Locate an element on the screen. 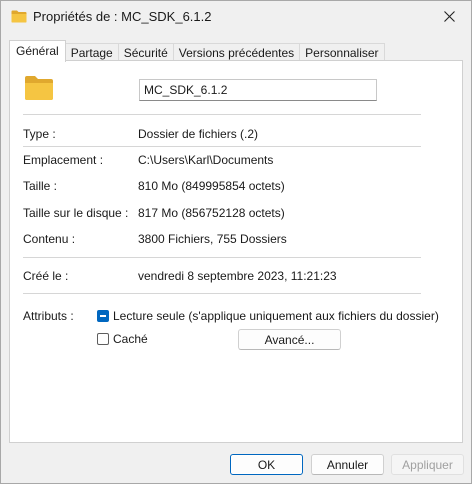 The width and height of the screenshot is (472, 484). folder-name-input is located at coordinates (258, 90).